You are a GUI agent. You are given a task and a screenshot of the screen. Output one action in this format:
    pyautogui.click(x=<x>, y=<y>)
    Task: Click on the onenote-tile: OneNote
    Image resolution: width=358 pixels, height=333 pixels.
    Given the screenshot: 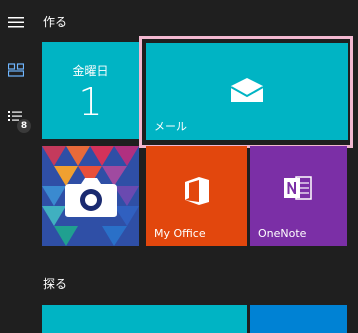 What is the action you would take?
    pyautogui.click(x=298, y=196)
    